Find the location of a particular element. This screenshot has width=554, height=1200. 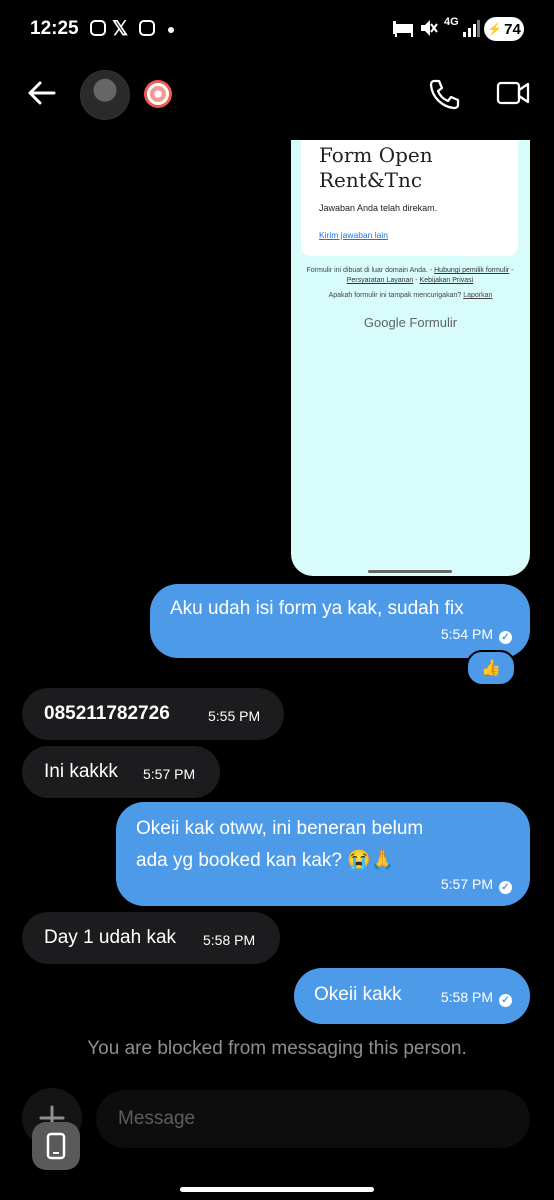

sleep-mode-icon is located at coordinates (403, 29).